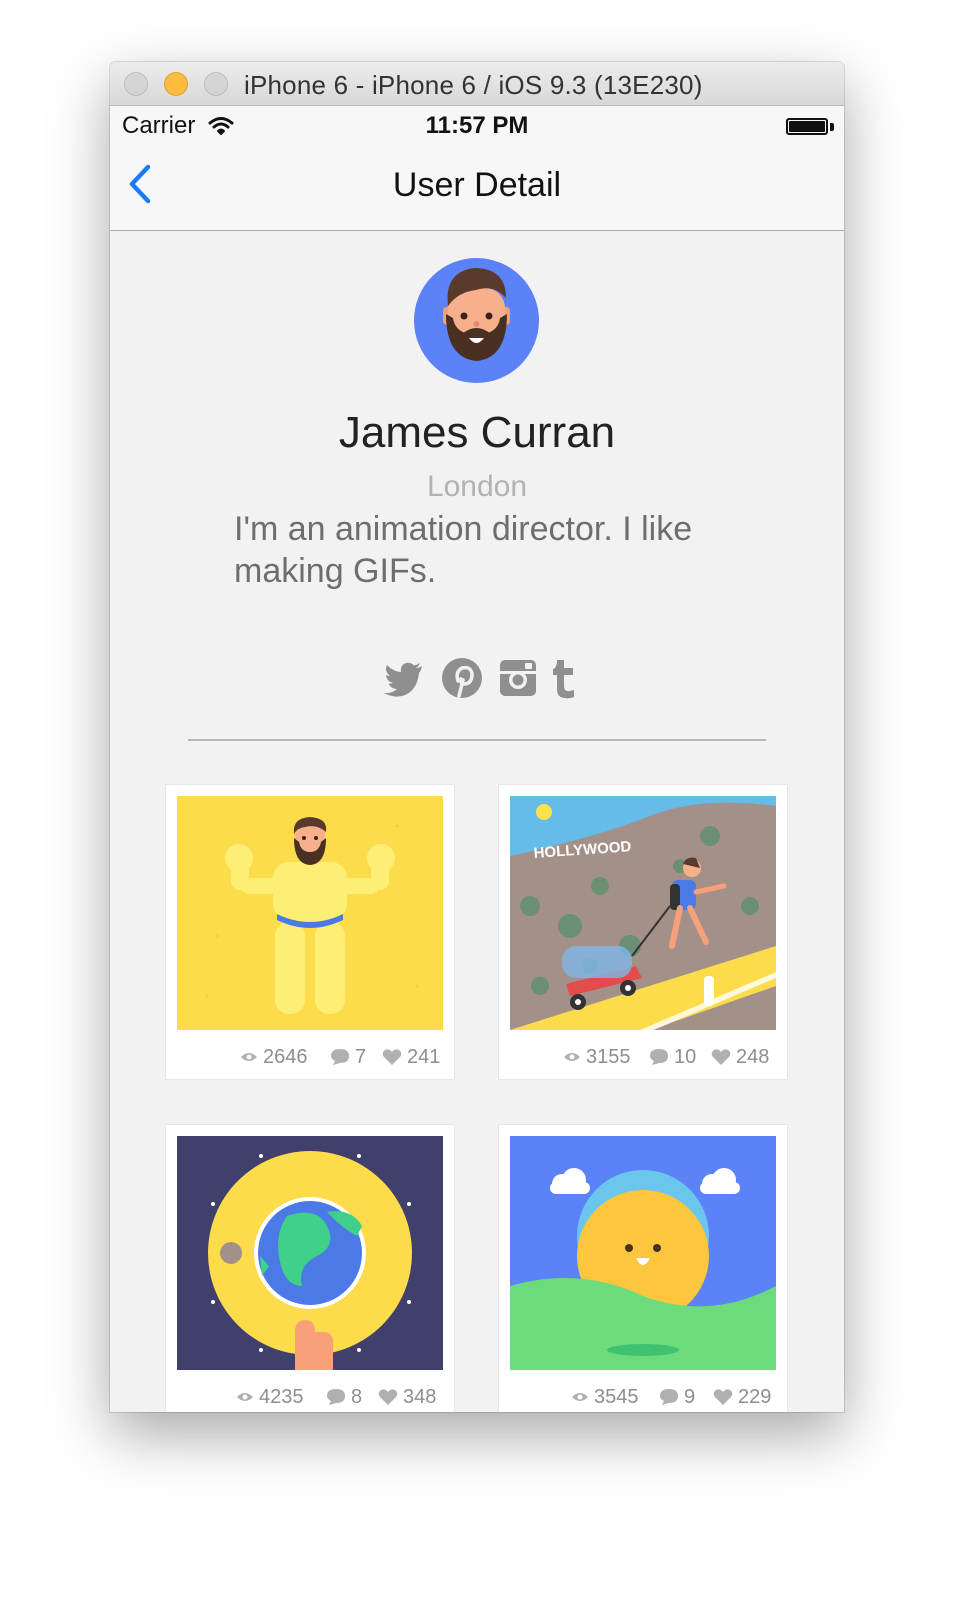  I want to click on comments-stat: 7, so click(348, 1057).